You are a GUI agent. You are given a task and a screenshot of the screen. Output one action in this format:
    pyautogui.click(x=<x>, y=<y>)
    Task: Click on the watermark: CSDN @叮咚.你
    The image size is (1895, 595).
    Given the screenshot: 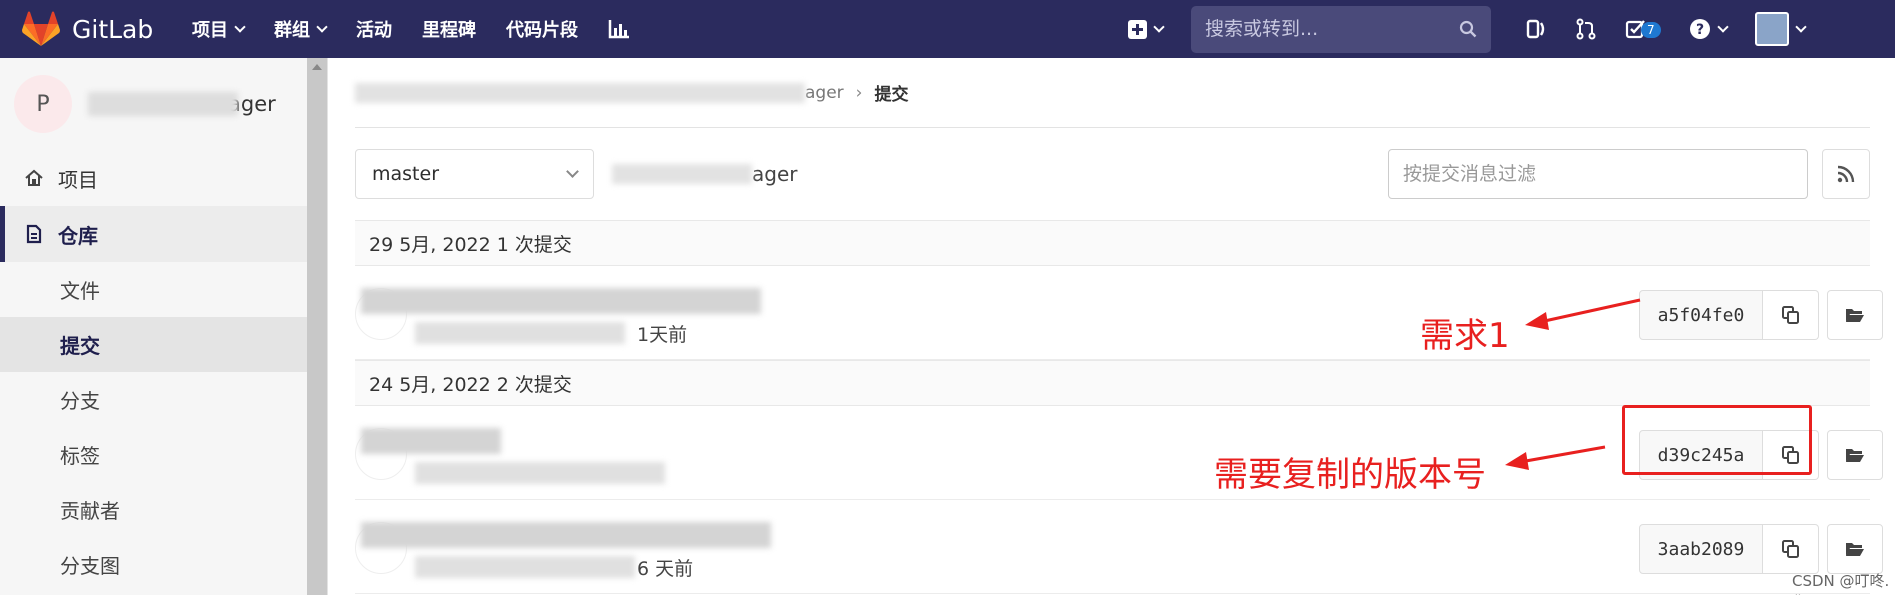 What is the action you would take?
    pyautogui.click(x=1841, y=583)
    